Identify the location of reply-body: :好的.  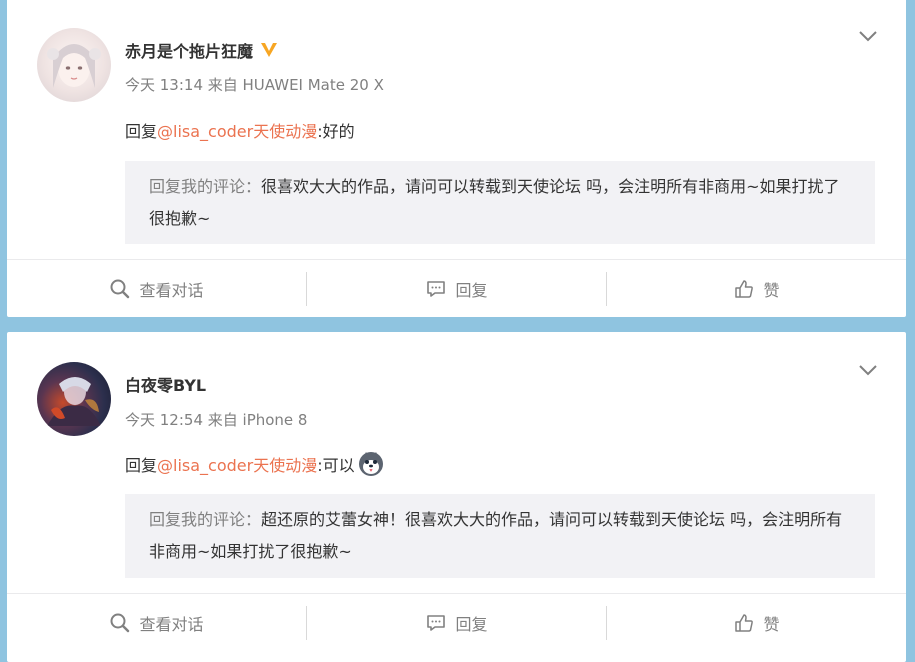
(336, 131).